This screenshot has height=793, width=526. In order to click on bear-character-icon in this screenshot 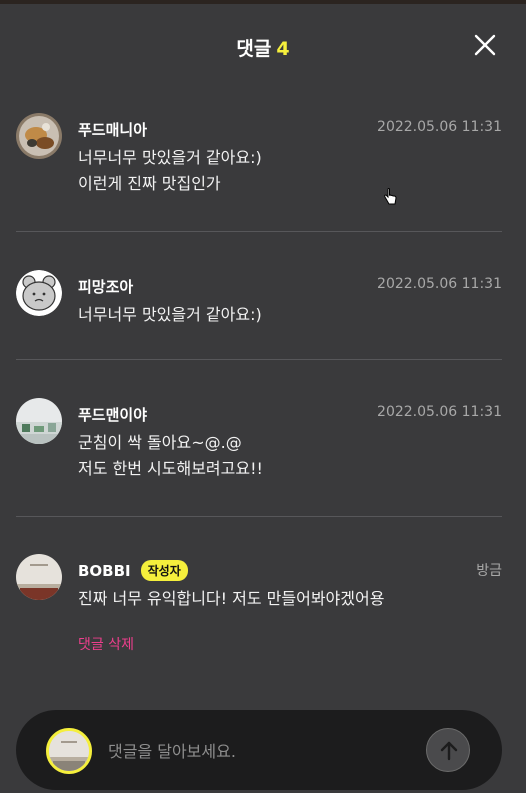, I will do `click(39, 293)`.